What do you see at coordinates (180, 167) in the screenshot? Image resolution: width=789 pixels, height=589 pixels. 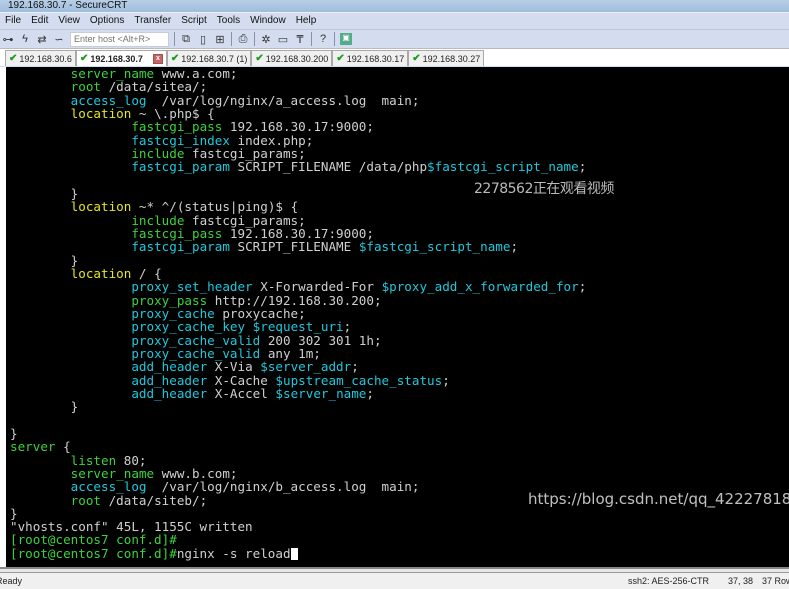 I see `terminal-text: fastcgi_param` at bounding box center [180, 167].